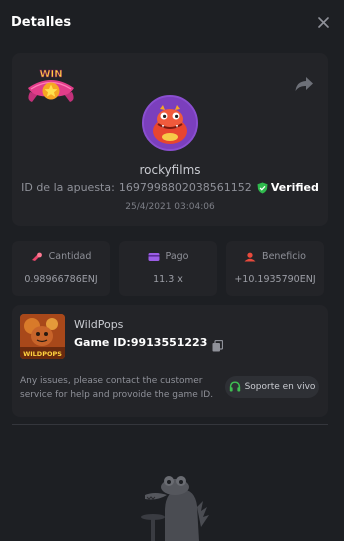 This screenshot has height=541, width=344. I want to click on stat-pago: Pago 11.3 x, so click(168, 268).